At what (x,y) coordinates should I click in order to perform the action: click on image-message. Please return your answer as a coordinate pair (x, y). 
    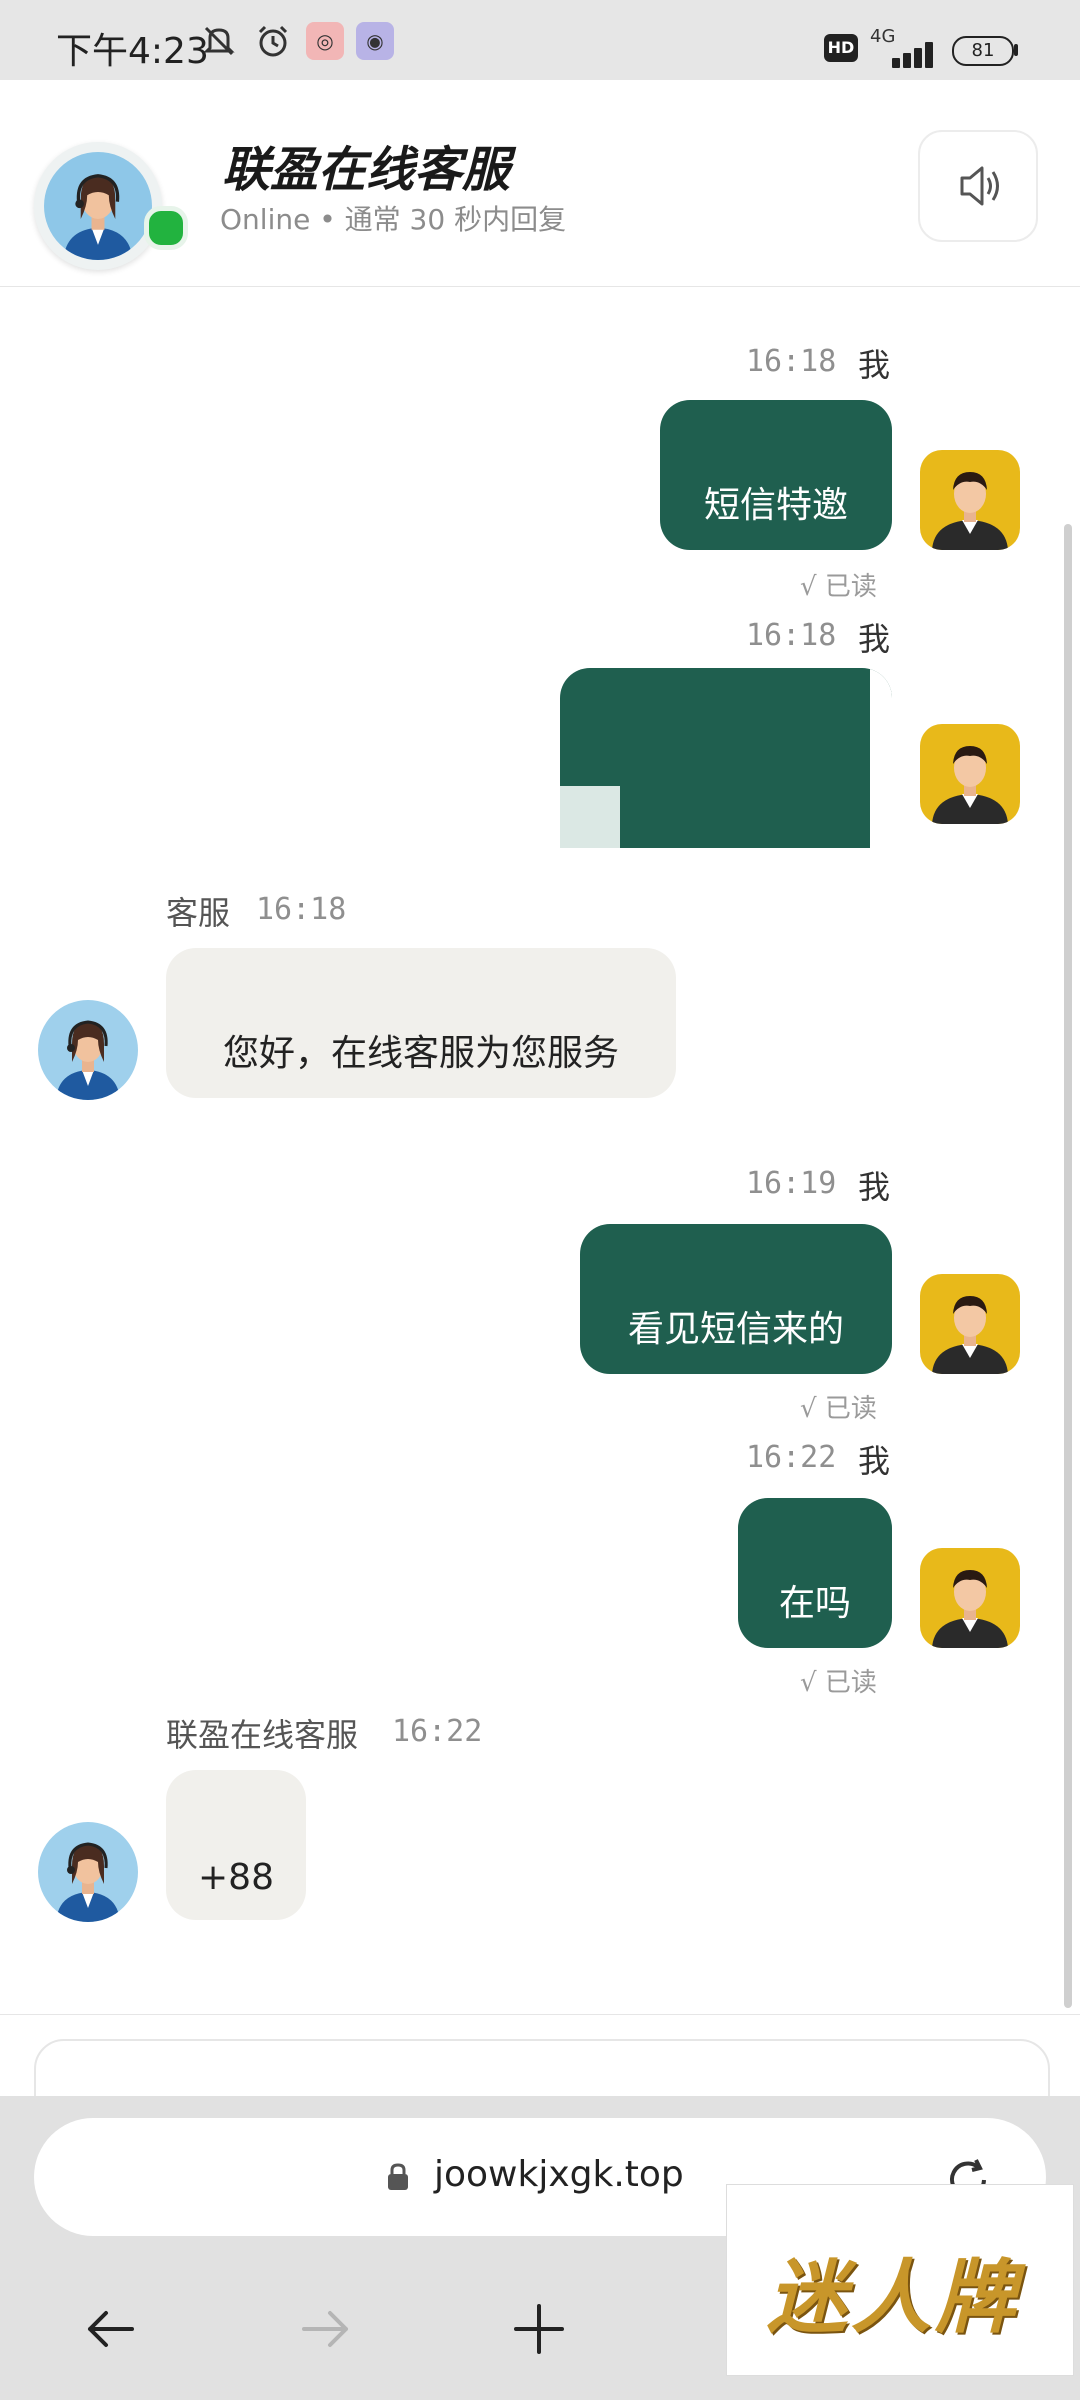
    Looking at the image, I should click on (726, 758).